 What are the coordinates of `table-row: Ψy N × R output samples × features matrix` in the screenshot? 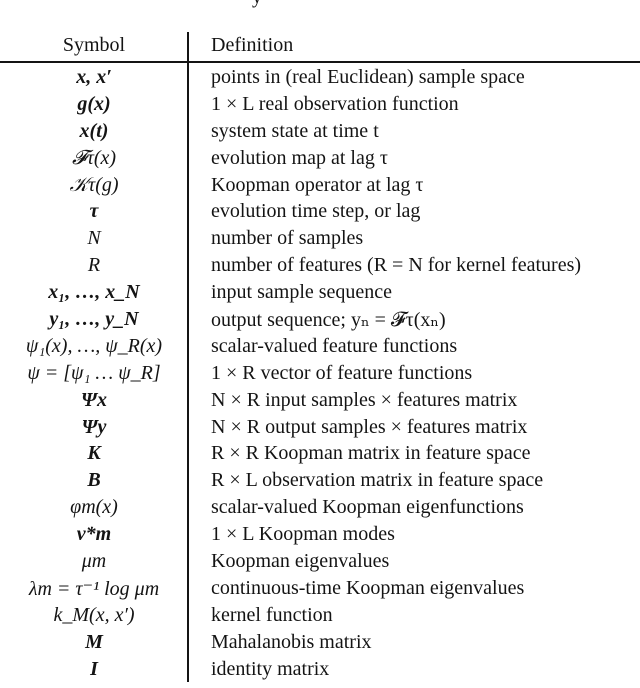 It's located at (320, 427).